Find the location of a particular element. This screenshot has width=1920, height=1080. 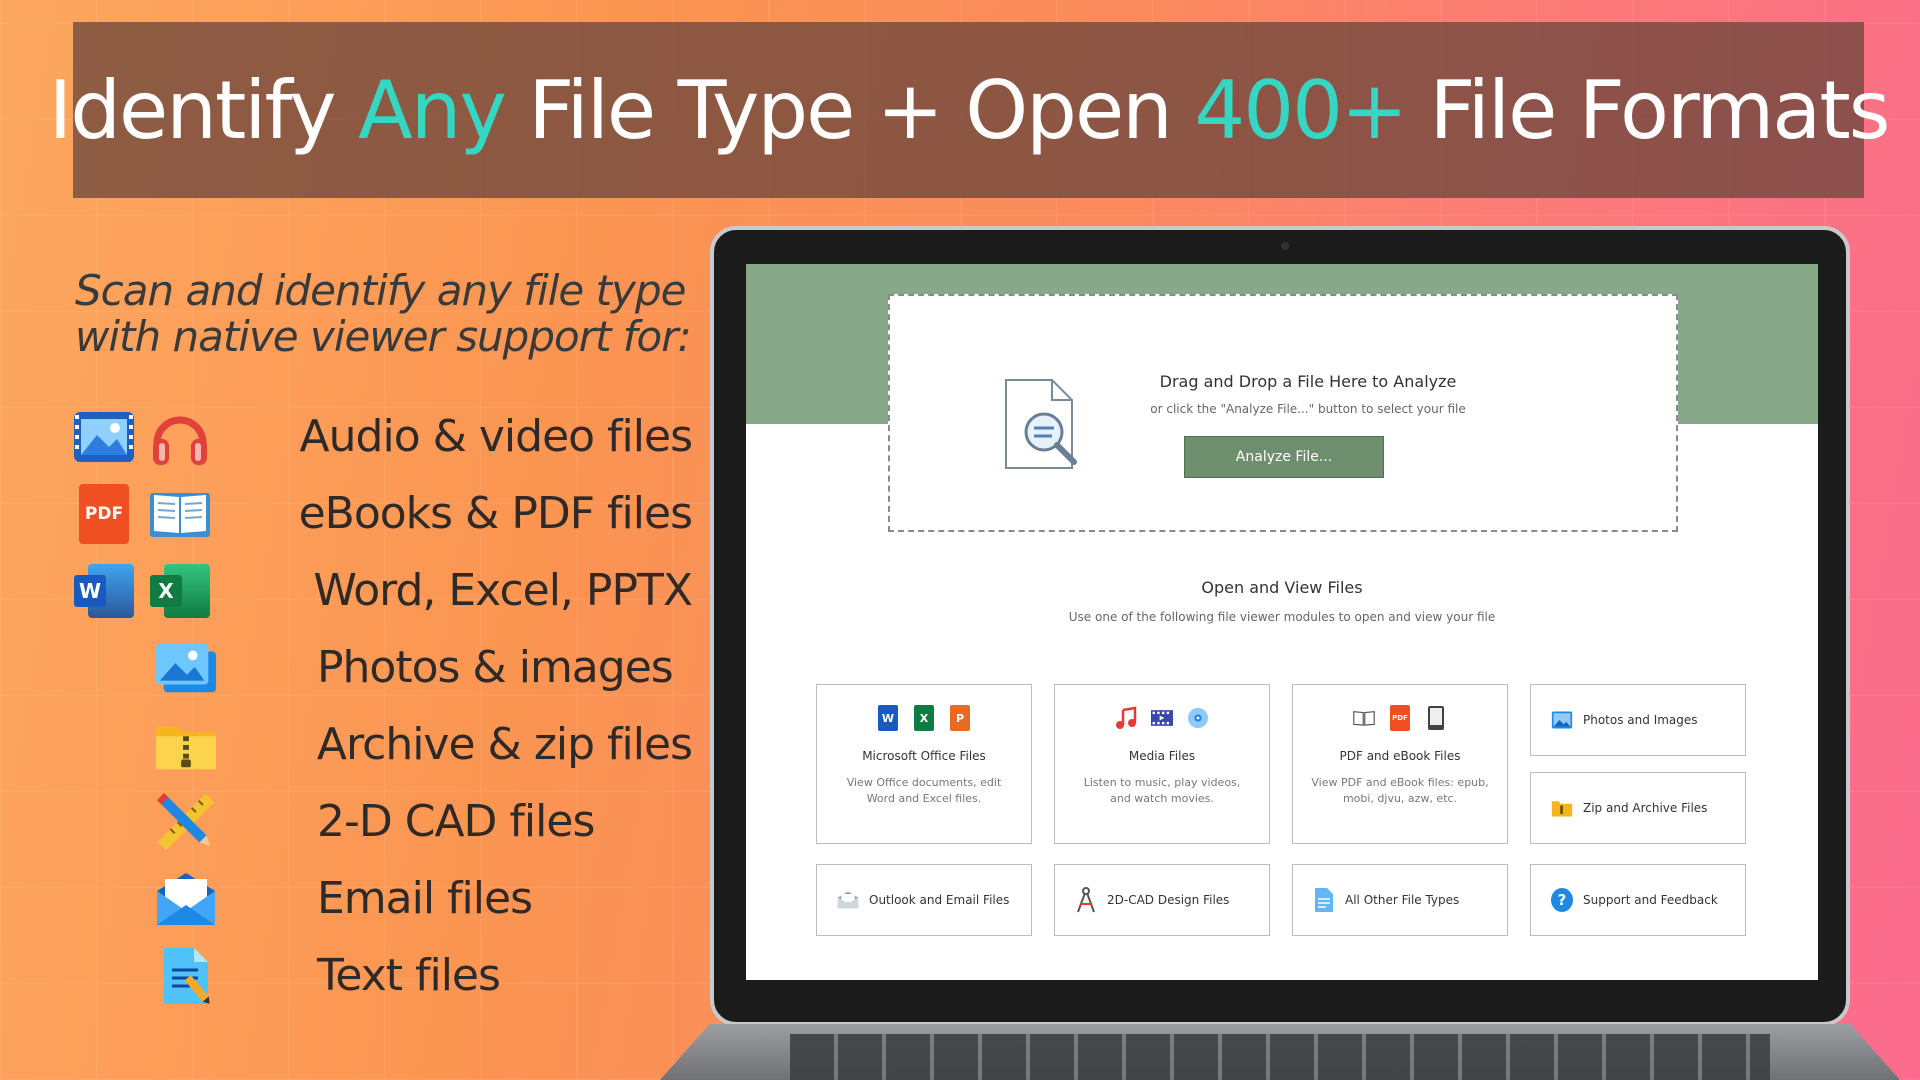

feature-cad: 2-D CAD files is located at coordinates (382, 821).